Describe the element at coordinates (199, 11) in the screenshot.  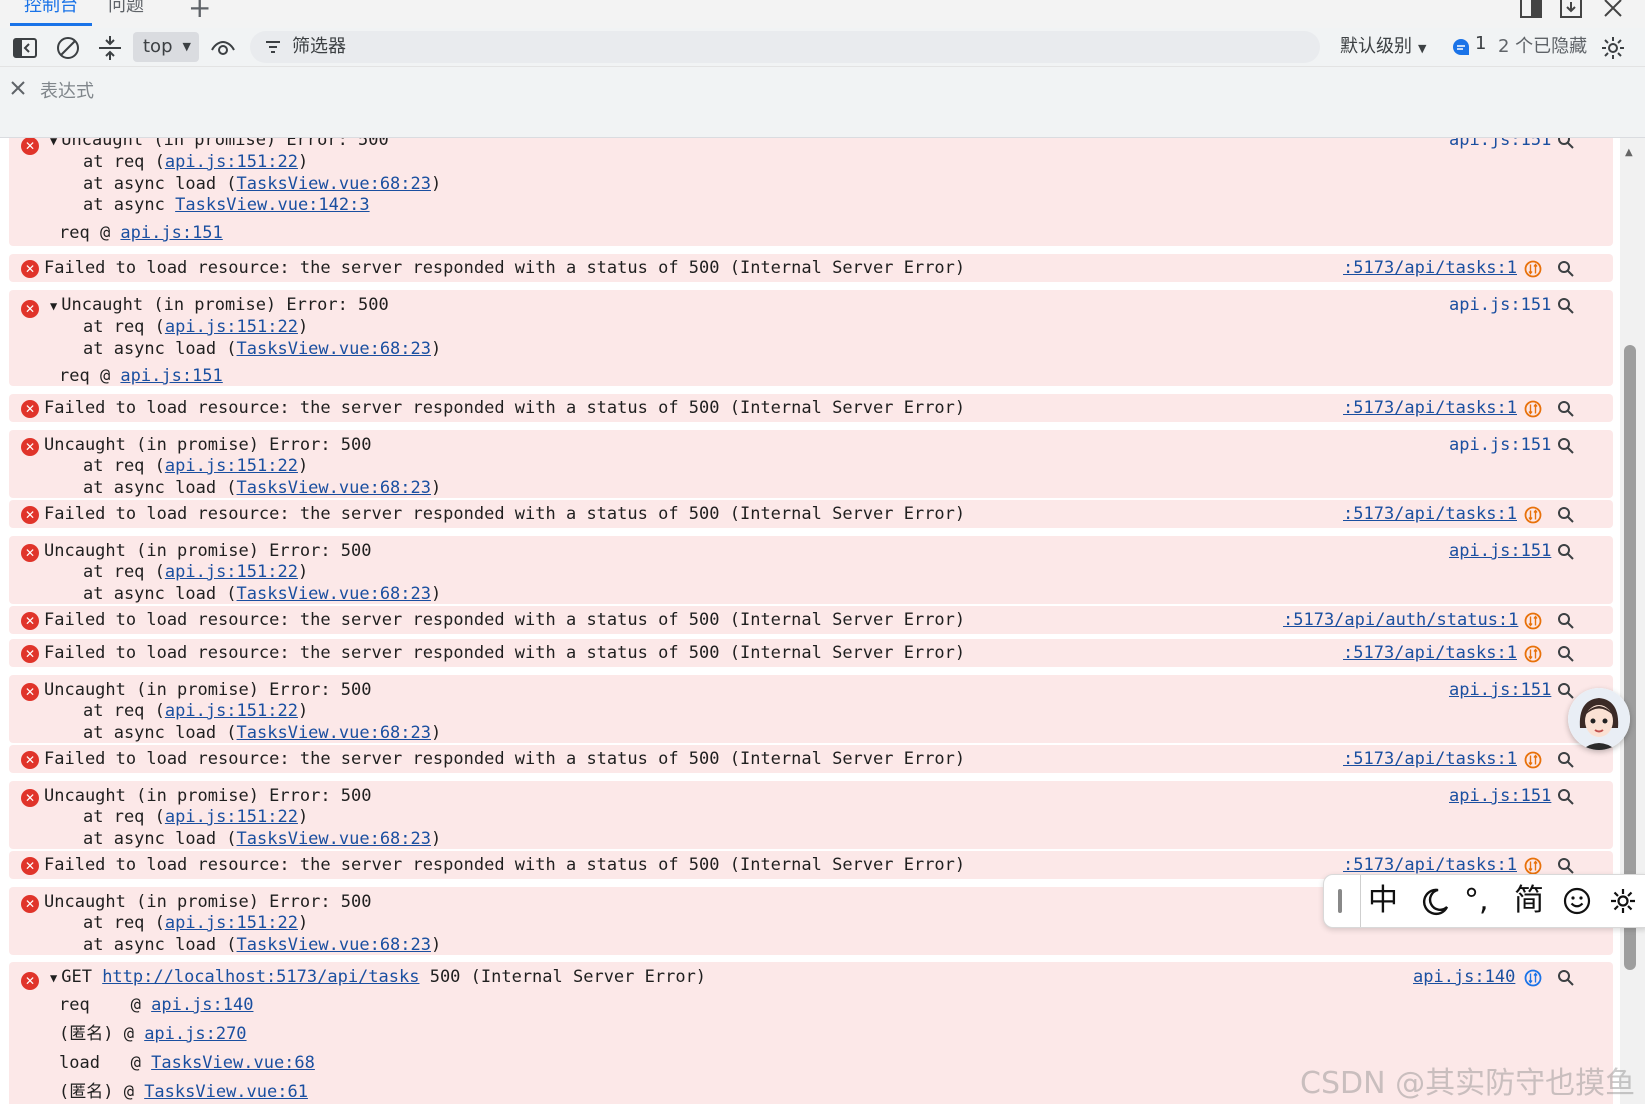
I see `add-tab-icon: +` at that location.